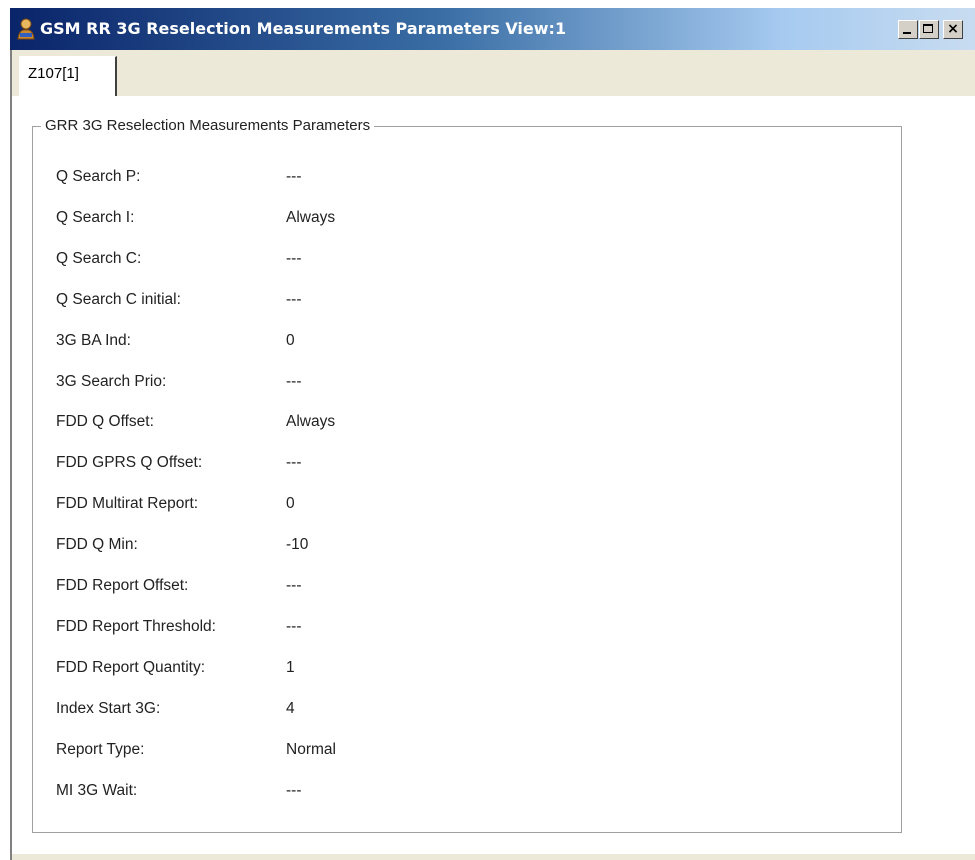  Describe the element at coordinates (136, 626) in the screenshot. I see `parameter-label: FDD Report Threshold:` at that location.